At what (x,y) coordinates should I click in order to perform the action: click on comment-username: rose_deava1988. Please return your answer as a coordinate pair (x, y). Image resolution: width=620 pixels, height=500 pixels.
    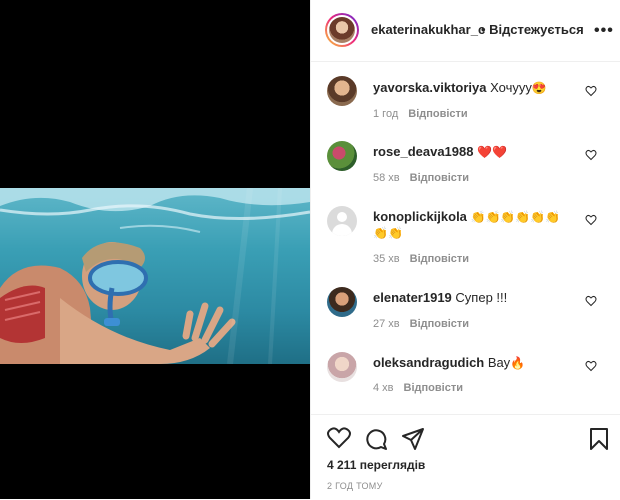
    Looking at the image, I should click on (423, 151).